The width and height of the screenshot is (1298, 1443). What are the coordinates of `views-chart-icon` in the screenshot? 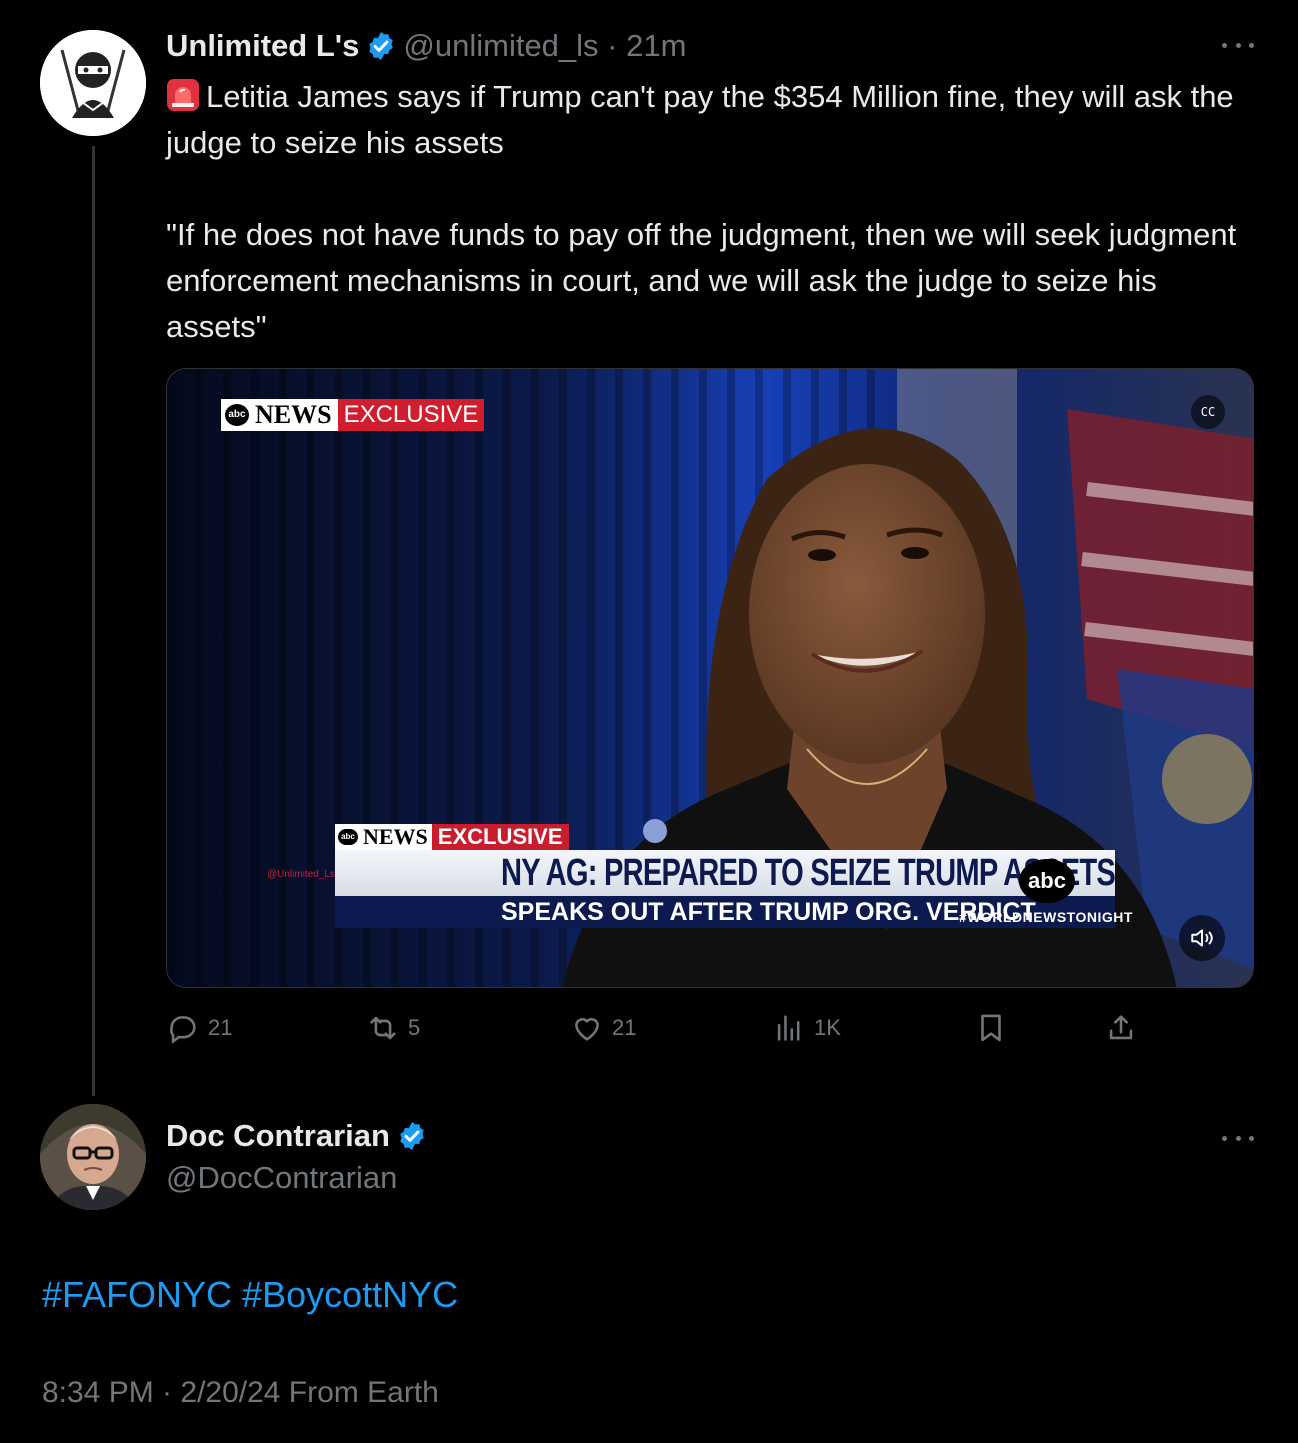 It's located at (788, 1028).